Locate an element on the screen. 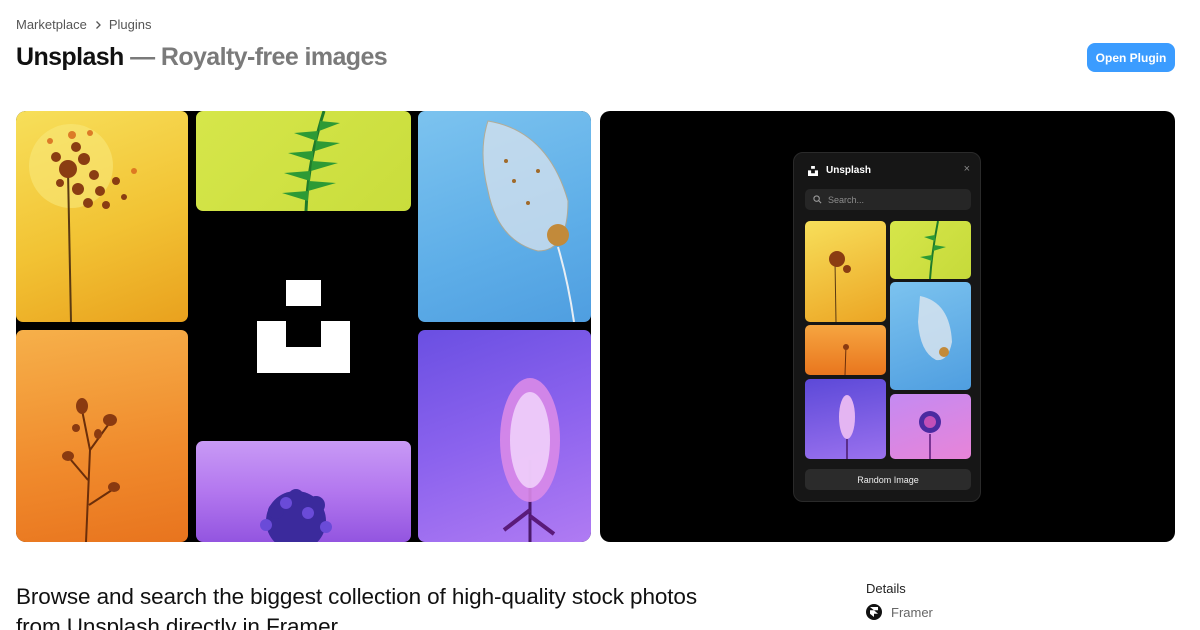  fern-photo is located at coordinates (303, 161).